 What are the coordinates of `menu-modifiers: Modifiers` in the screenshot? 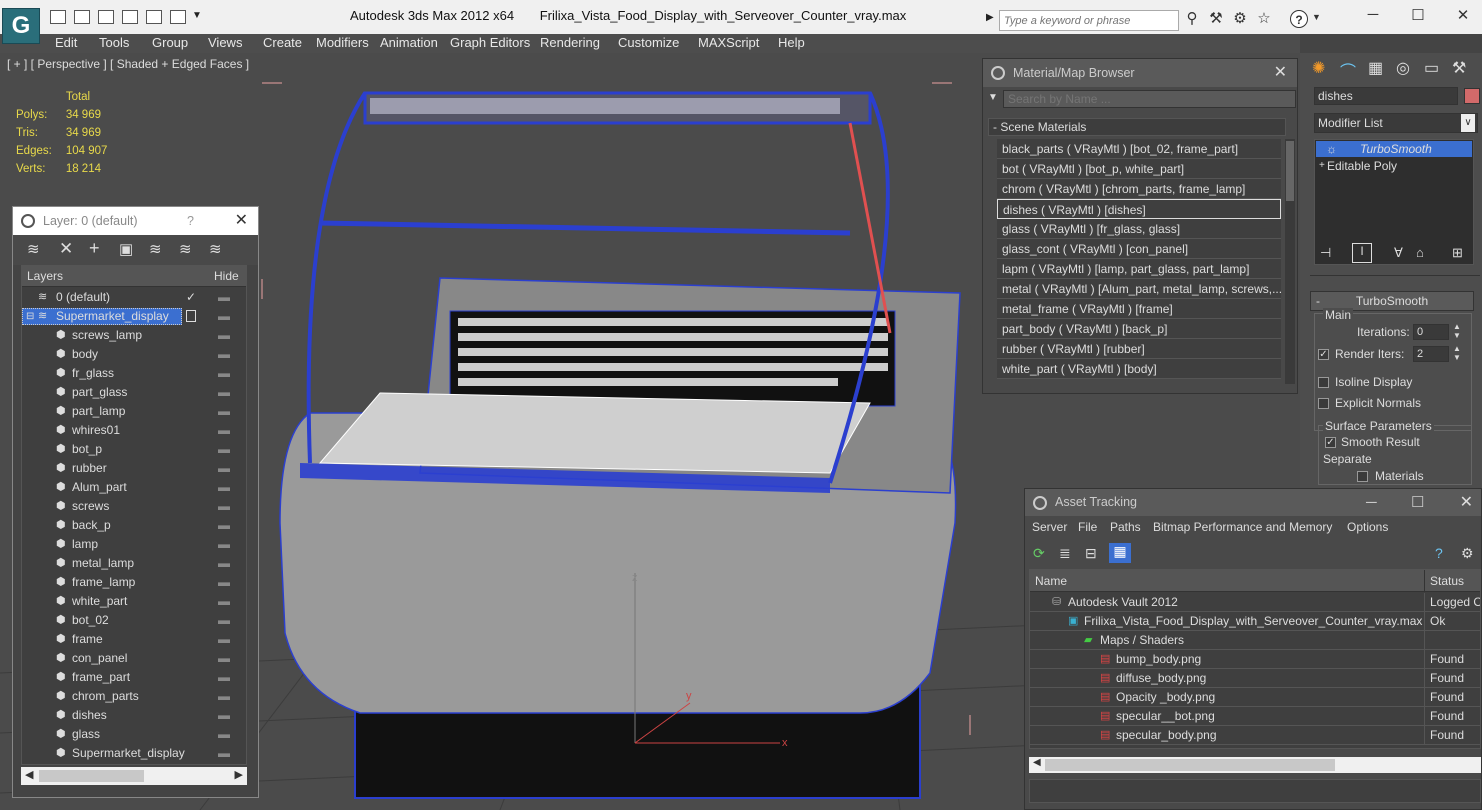 It's located at (342, 42).